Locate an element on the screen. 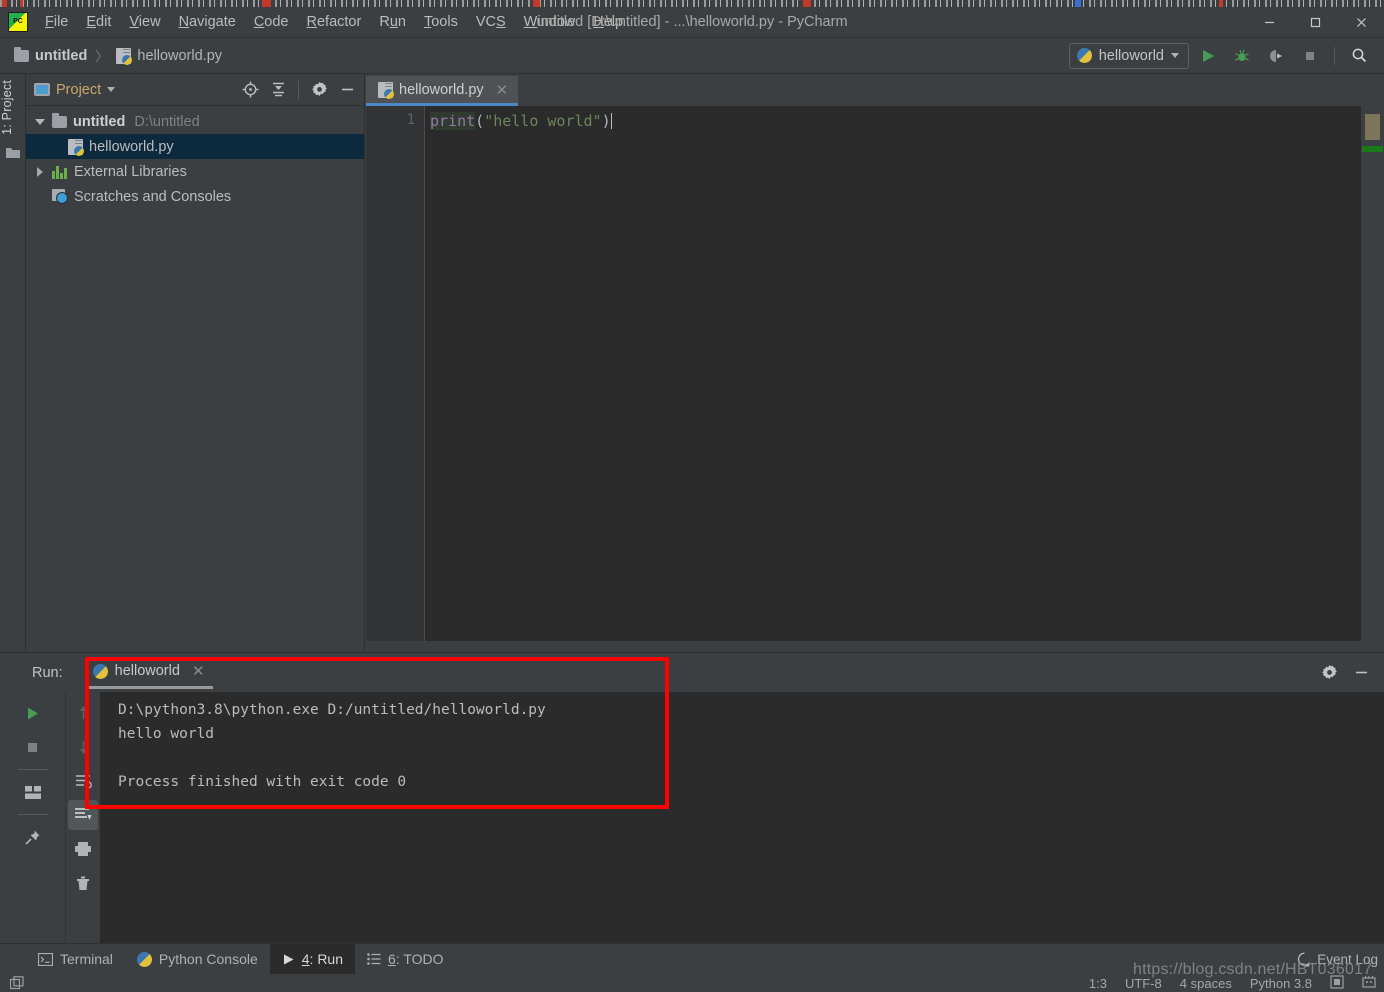  window-controls is located at coordinates (1315, 22).